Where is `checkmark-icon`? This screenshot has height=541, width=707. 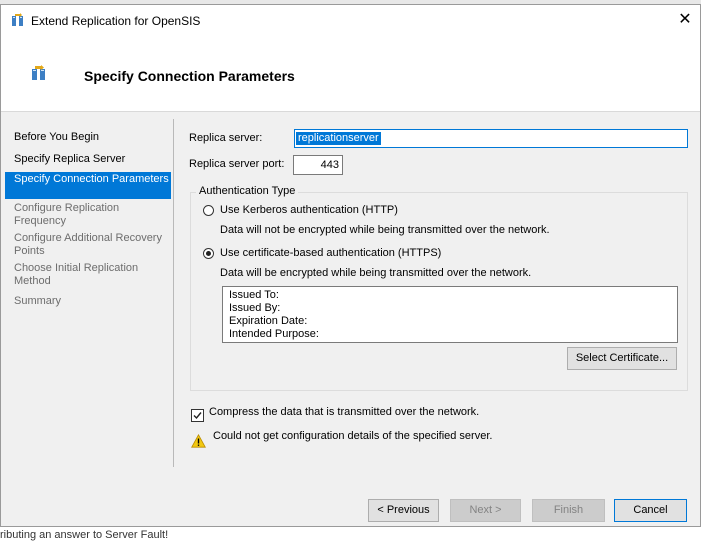 checkmark-icon is located at coordinates (197, 416).